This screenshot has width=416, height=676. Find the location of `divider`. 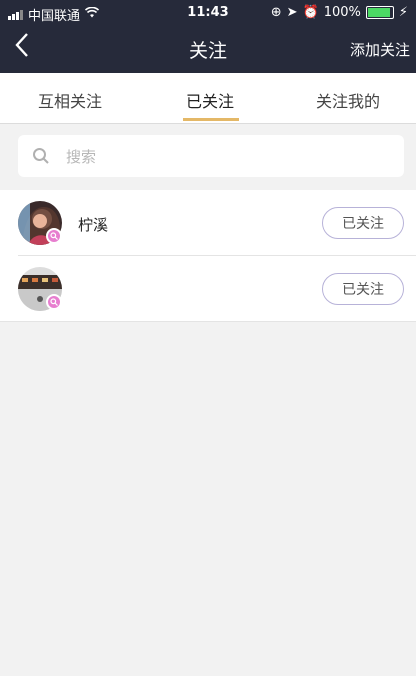

divider is located at coordinates (208, 321).